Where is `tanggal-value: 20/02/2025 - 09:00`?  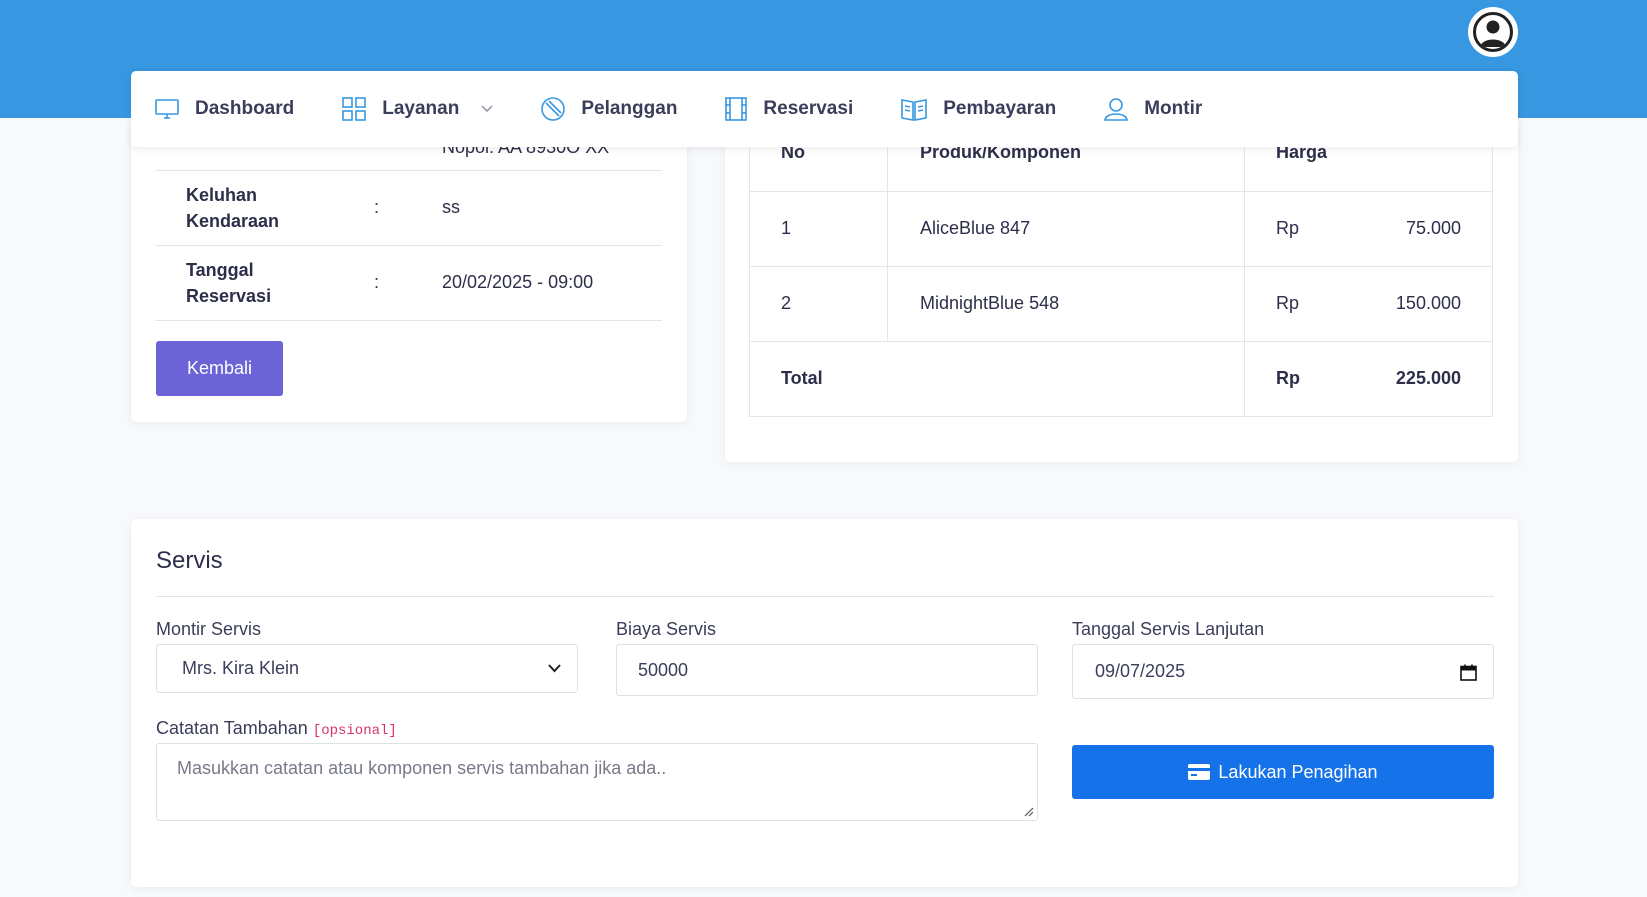 tanggal-value: 20/02/2025 - 09:00 is located at coordinates (518, 282).